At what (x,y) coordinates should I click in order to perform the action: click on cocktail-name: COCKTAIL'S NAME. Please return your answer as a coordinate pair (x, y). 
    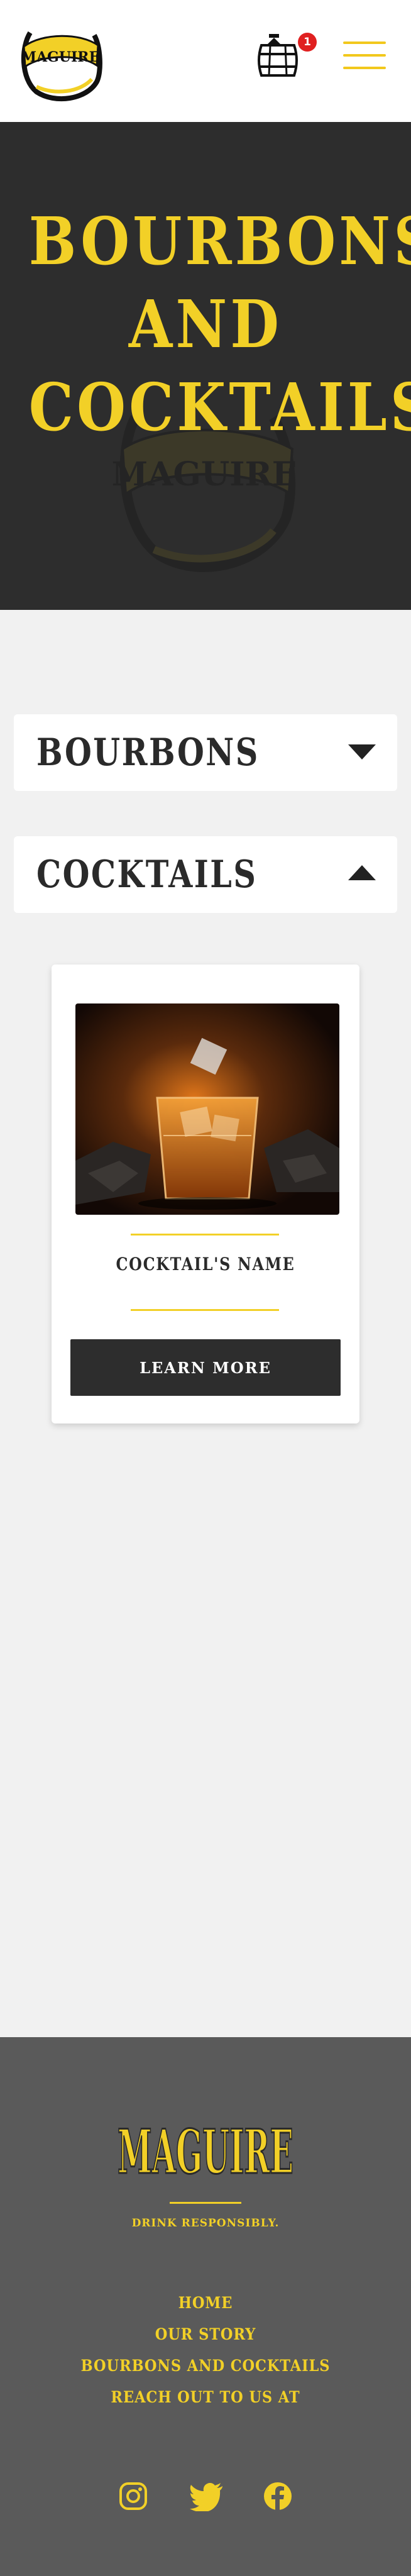
    Looking at the image, I should click on (205, 1264).